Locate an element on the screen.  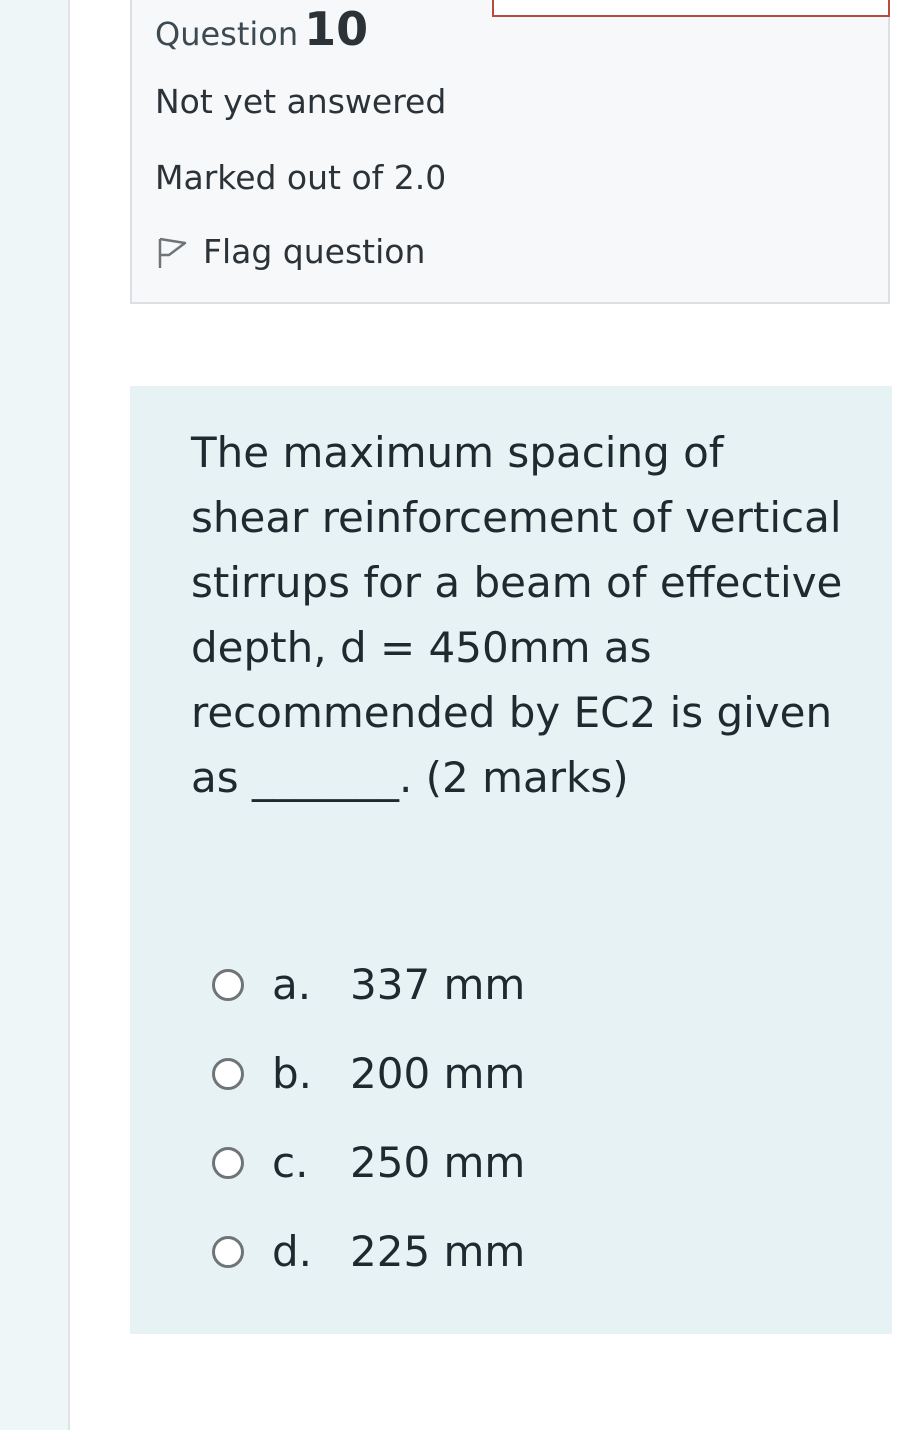
option-a: a. 337 mm is located at coordinates (368, 984).